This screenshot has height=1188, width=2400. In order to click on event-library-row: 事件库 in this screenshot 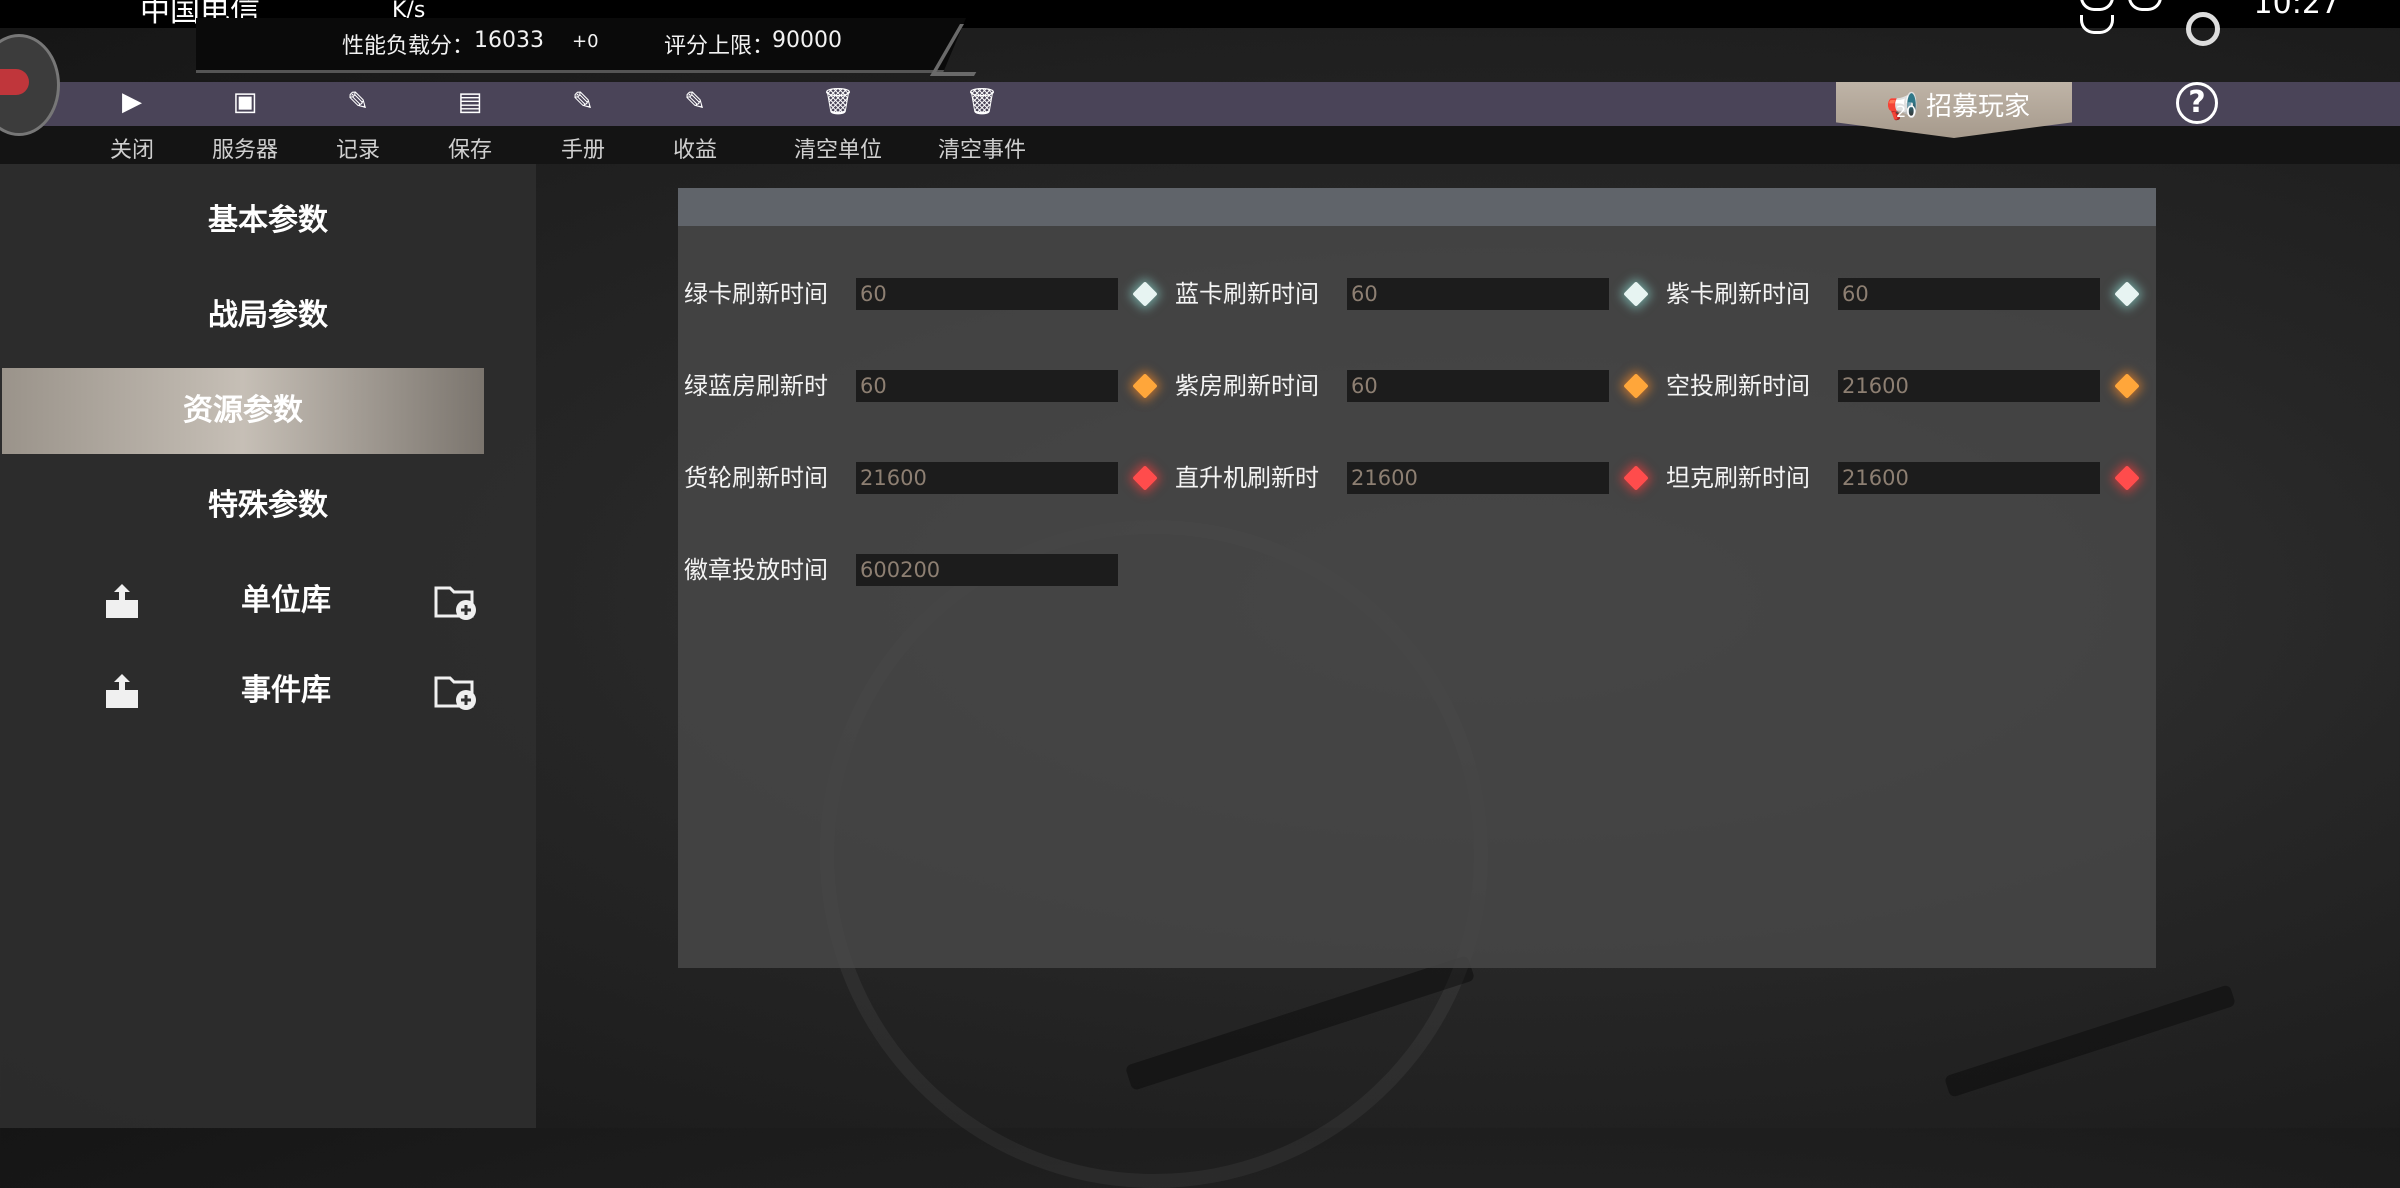, I will do `click(268, 691)`.